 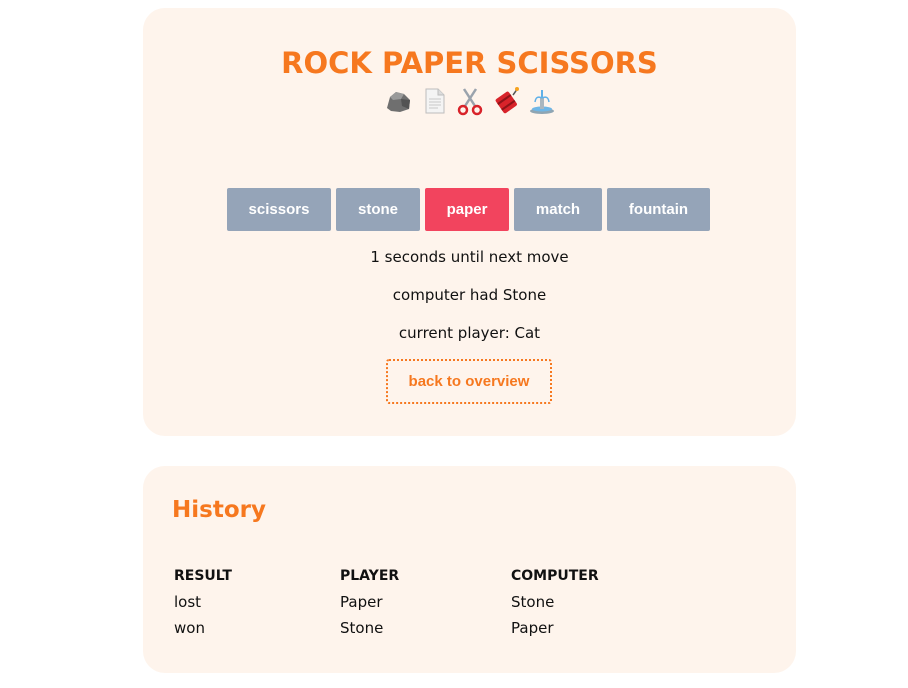 What do you see at coordinates (378, 209) in the screenshot?
I see `choice-stone-button: stone` at bounding box center [378, 209].